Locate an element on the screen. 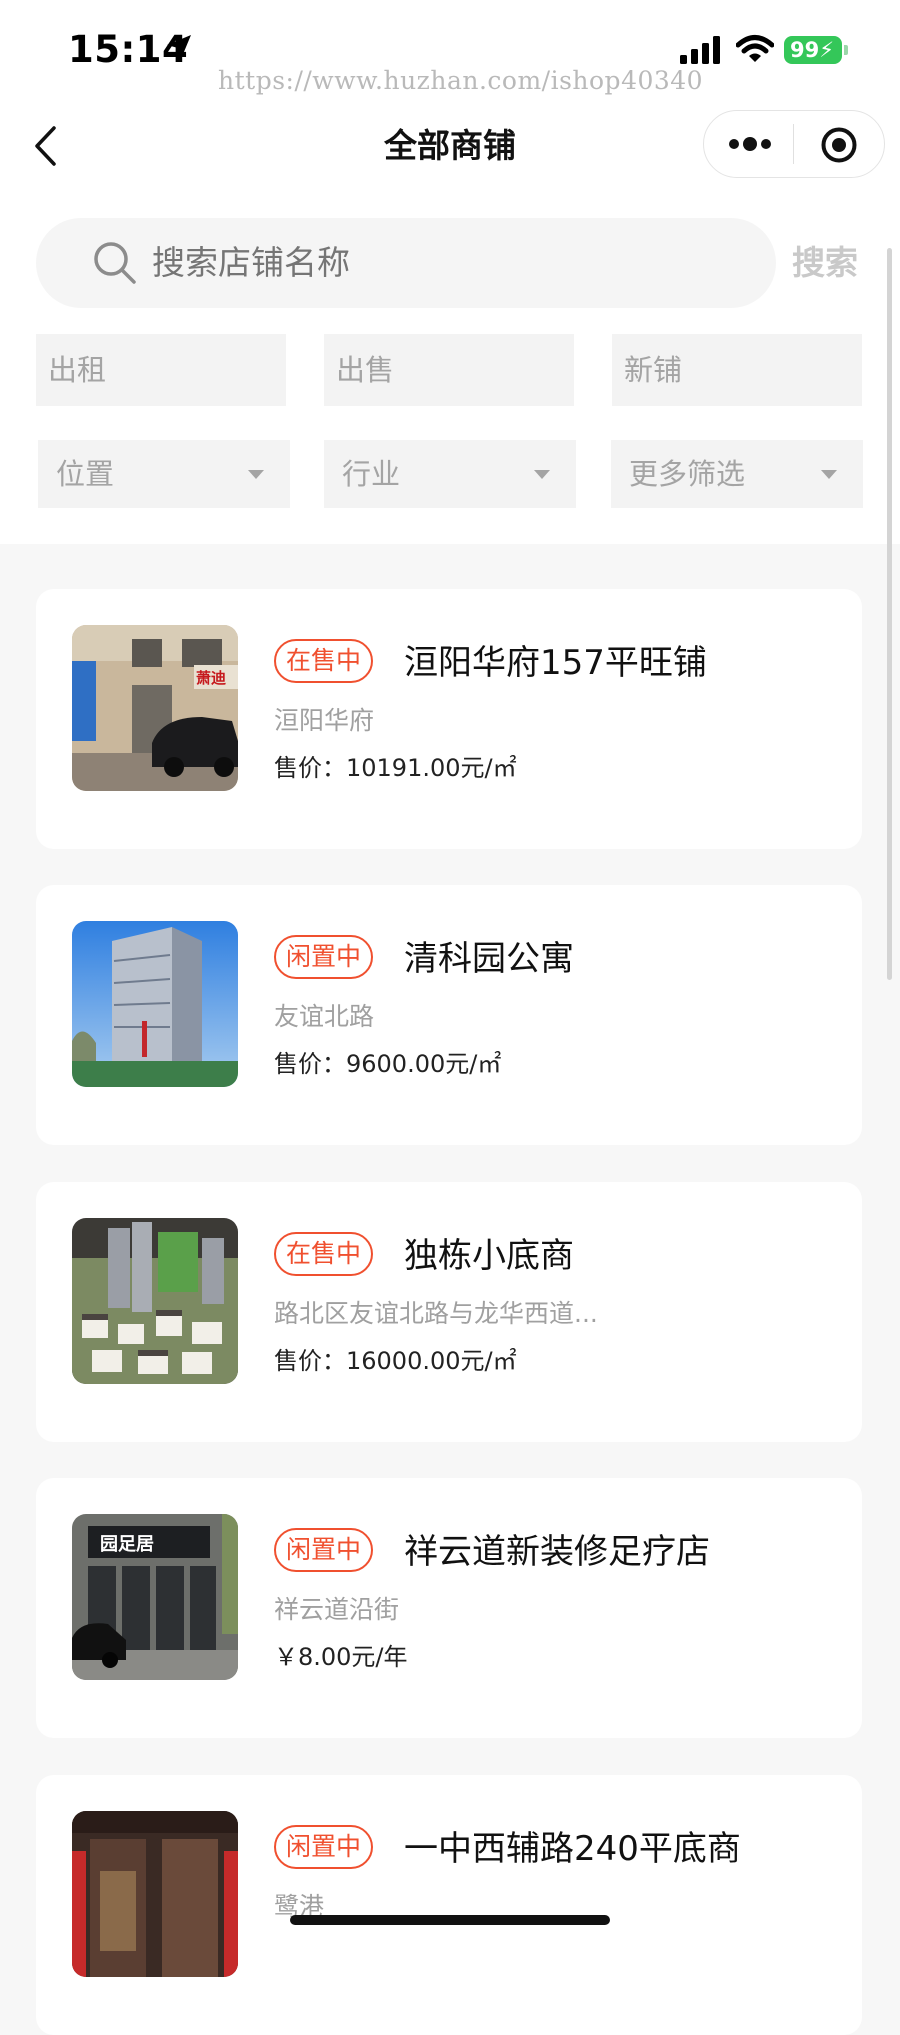 The height and width of the screenshot is (2035, 900). battery-indicator: 99⚡ is located at coordinates (813, 50).